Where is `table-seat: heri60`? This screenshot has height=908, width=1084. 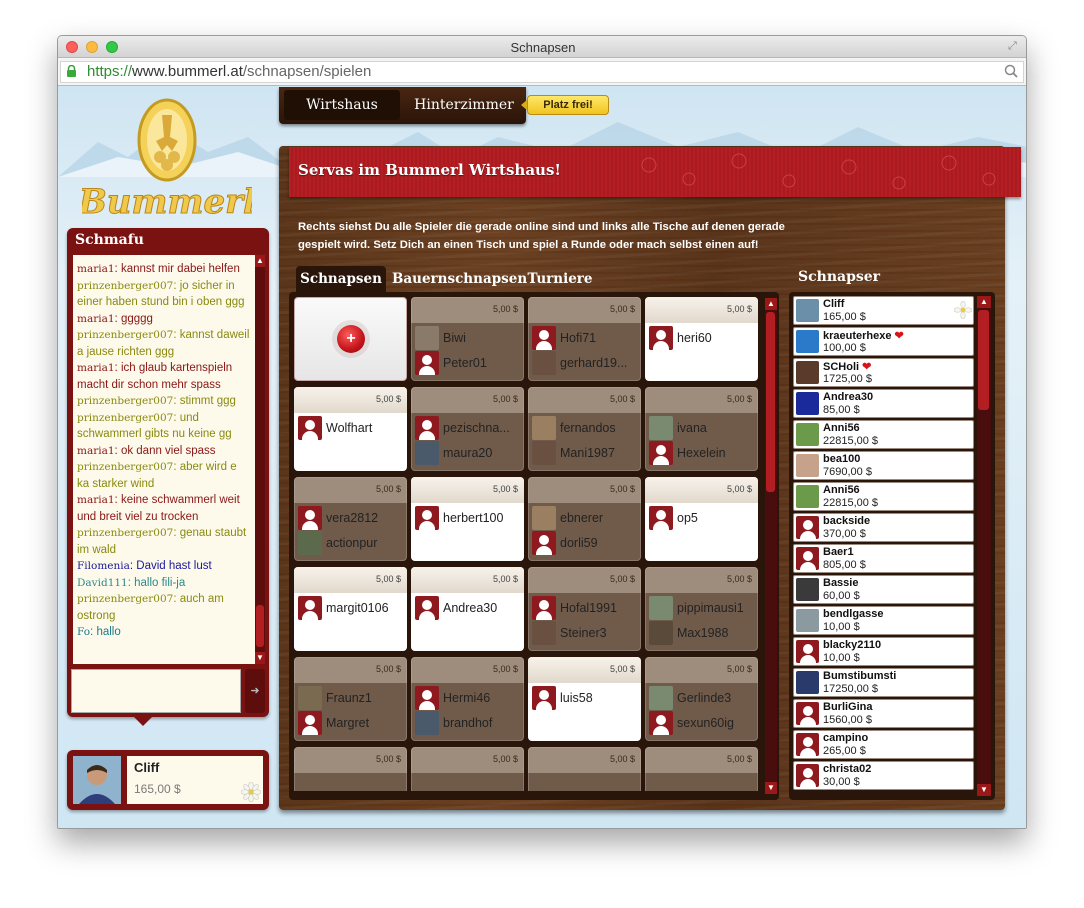 table-seat: heri60 is located at coordinates (701, 338).